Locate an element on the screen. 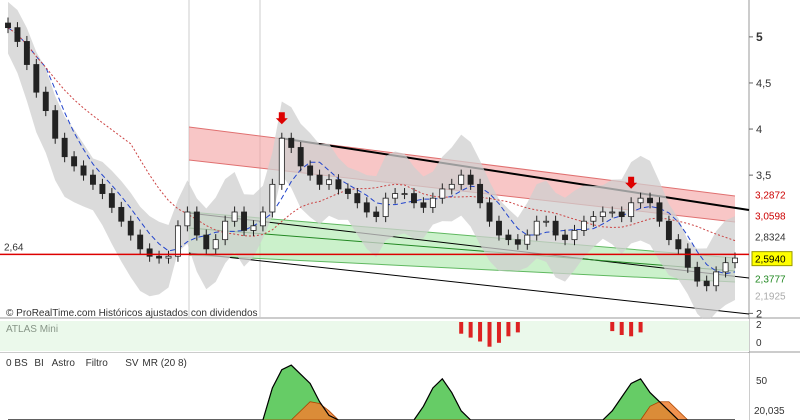  astro-legend-item: Filtro is located at coordinates (97, 363).